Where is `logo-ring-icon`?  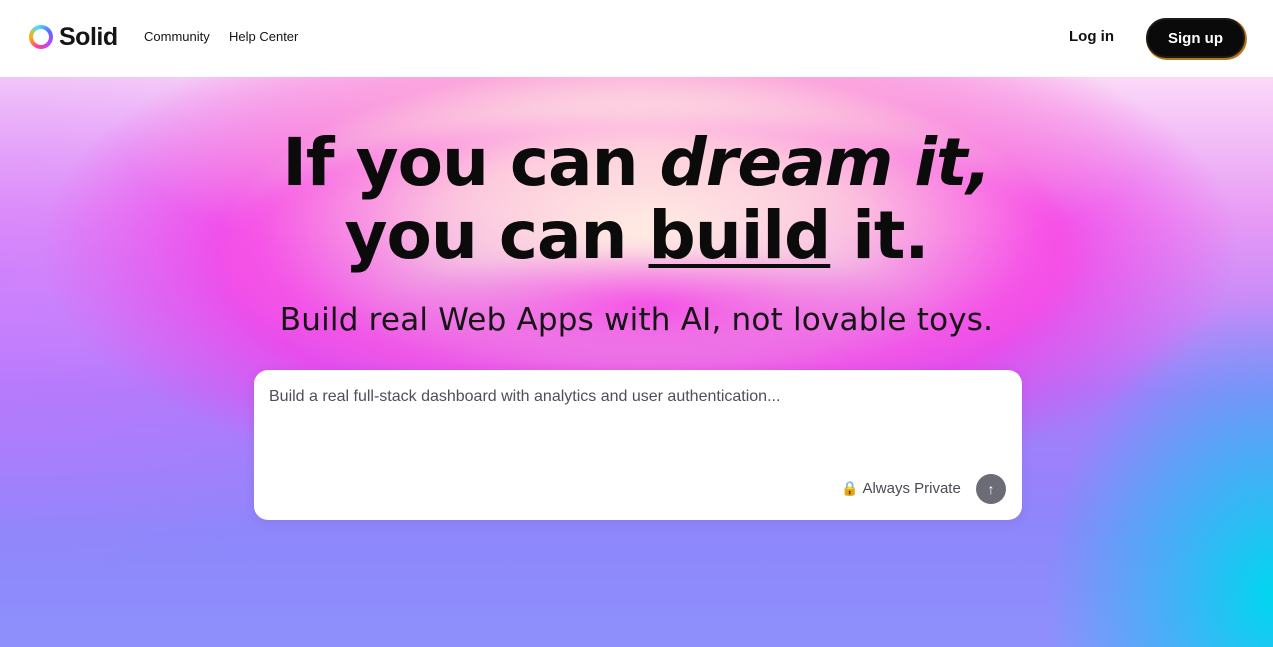
logo-ring-icon is located at coordinates (41, 37).